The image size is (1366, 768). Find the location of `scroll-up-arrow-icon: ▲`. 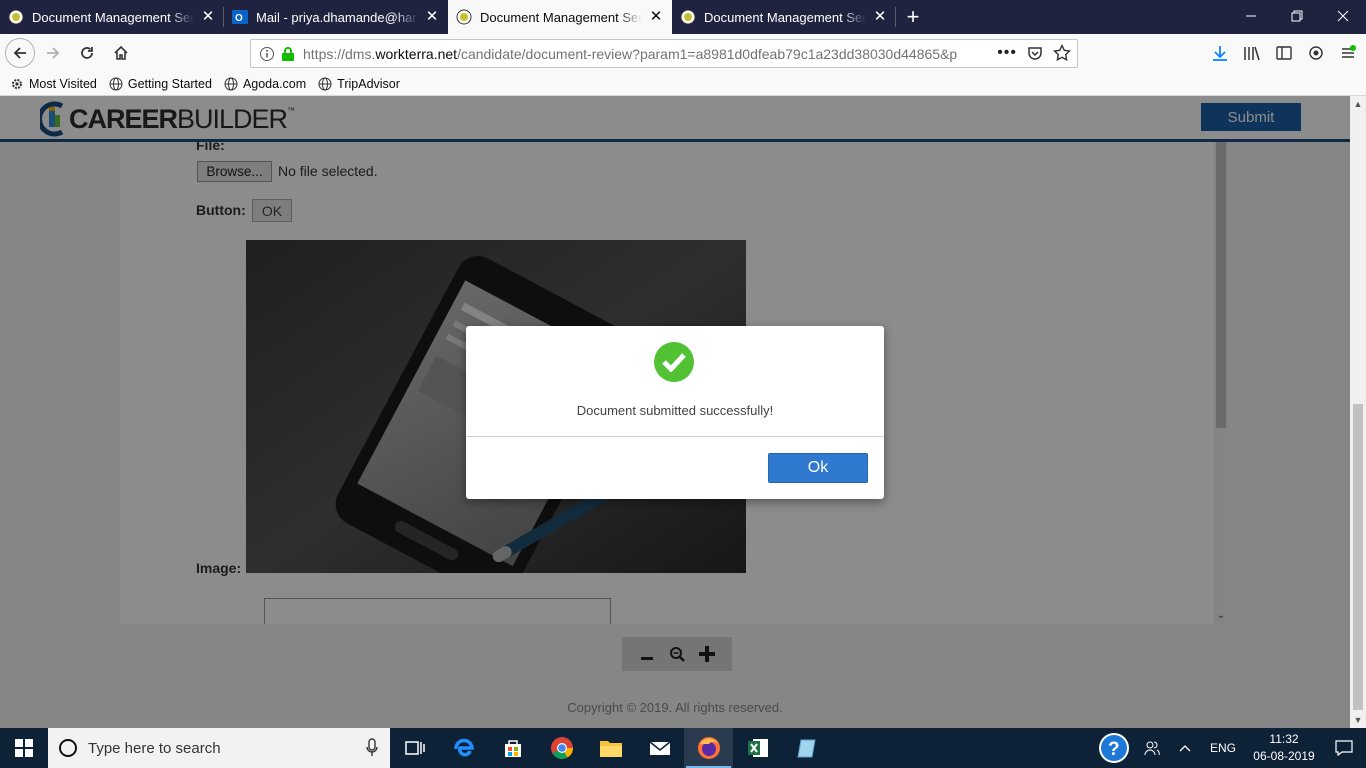

scroll-up-arrow-icon: ▲ is located at coordinates (1358, 104).